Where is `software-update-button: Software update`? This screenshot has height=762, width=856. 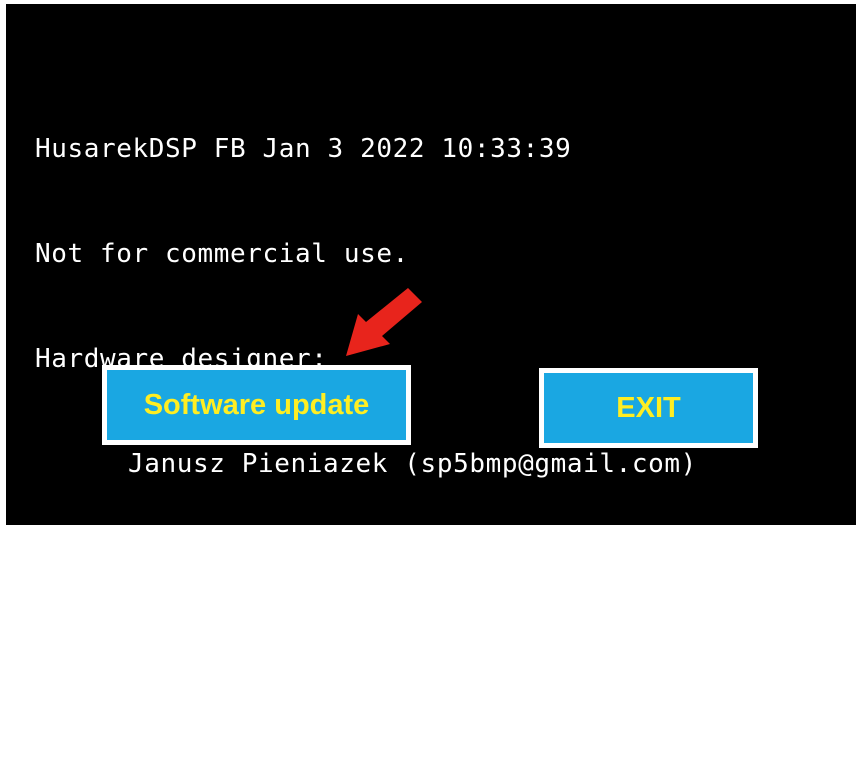
software-update-button: Software update is located at coordinates (256, 405).